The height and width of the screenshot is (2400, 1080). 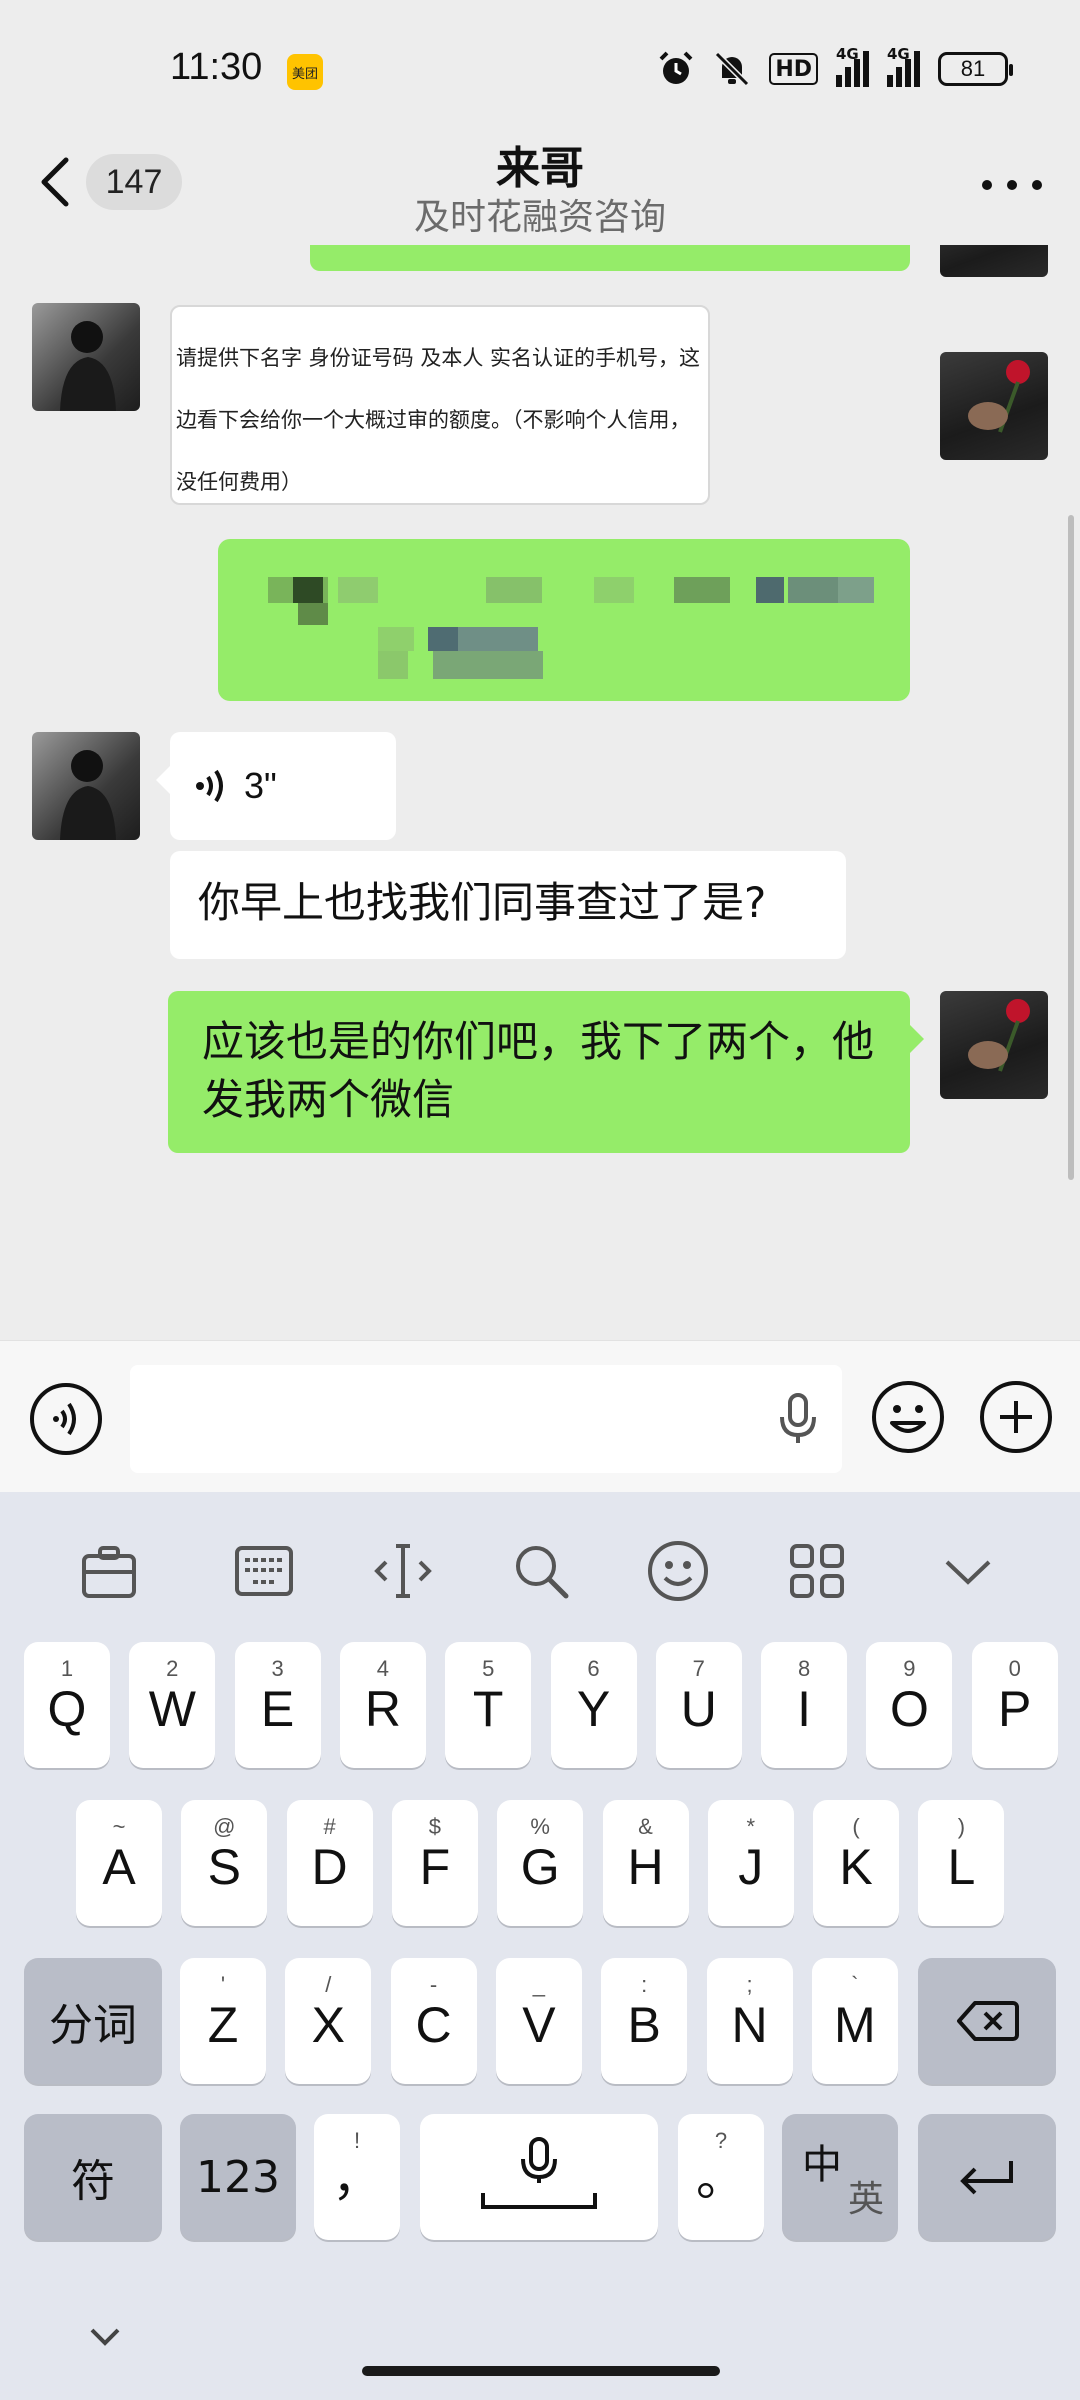 What do you see at coordinates (698, 1709) in the screenshot?
I see `key-primary-label: U` at bounding box center [698, 1709].